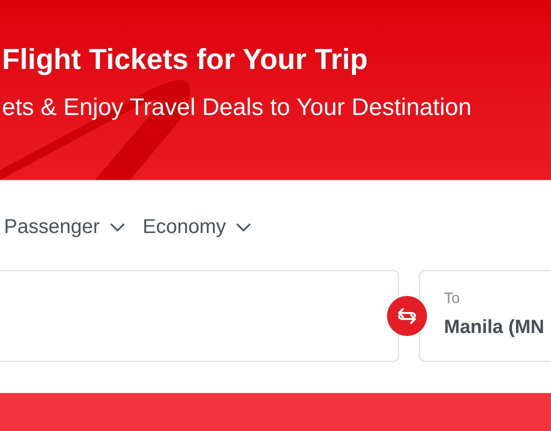 The image size is (551, 431). Describe the element at coordinates (452, 299) in the screenshot. I see `to-label: To` at that location.